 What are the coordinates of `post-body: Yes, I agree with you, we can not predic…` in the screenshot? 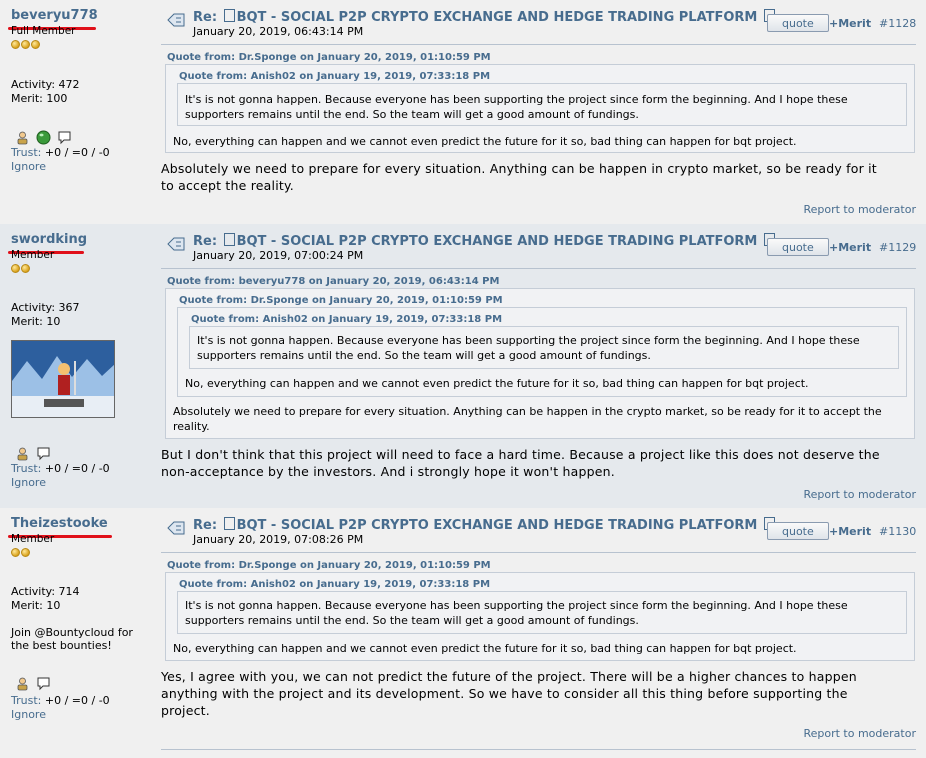 It's located at (509, 676).